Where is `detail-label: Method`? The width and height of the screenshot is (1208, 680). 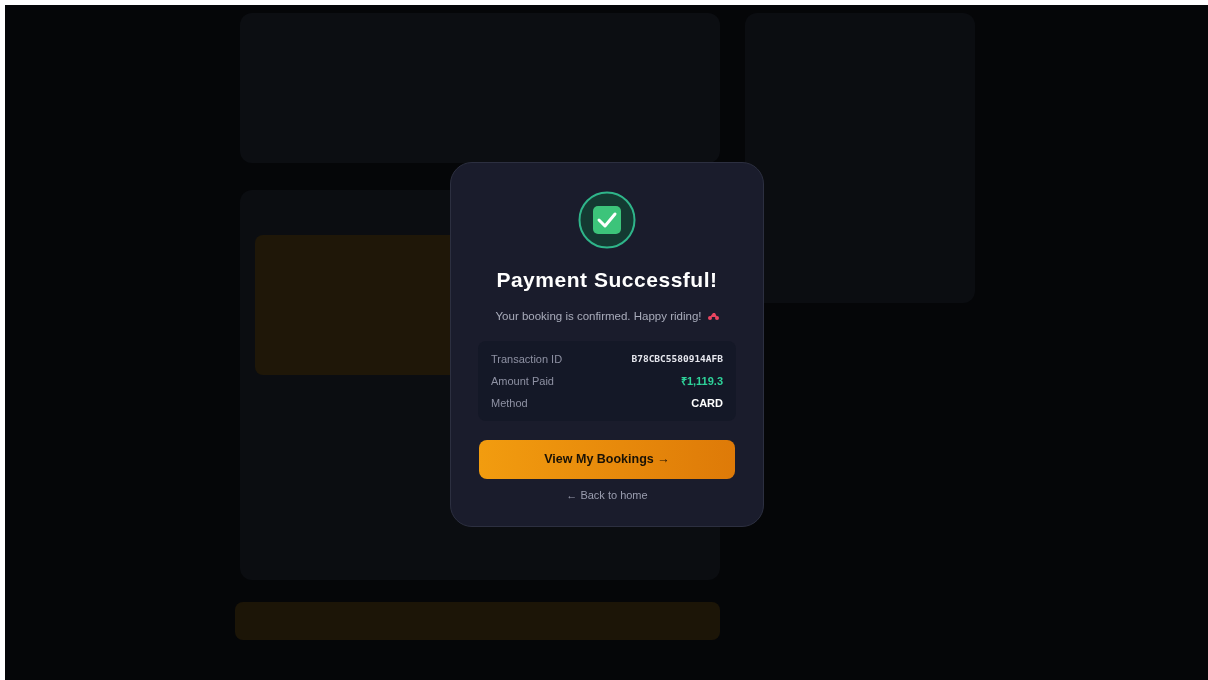
detail-label: Method is located at coordinates (509, 403).